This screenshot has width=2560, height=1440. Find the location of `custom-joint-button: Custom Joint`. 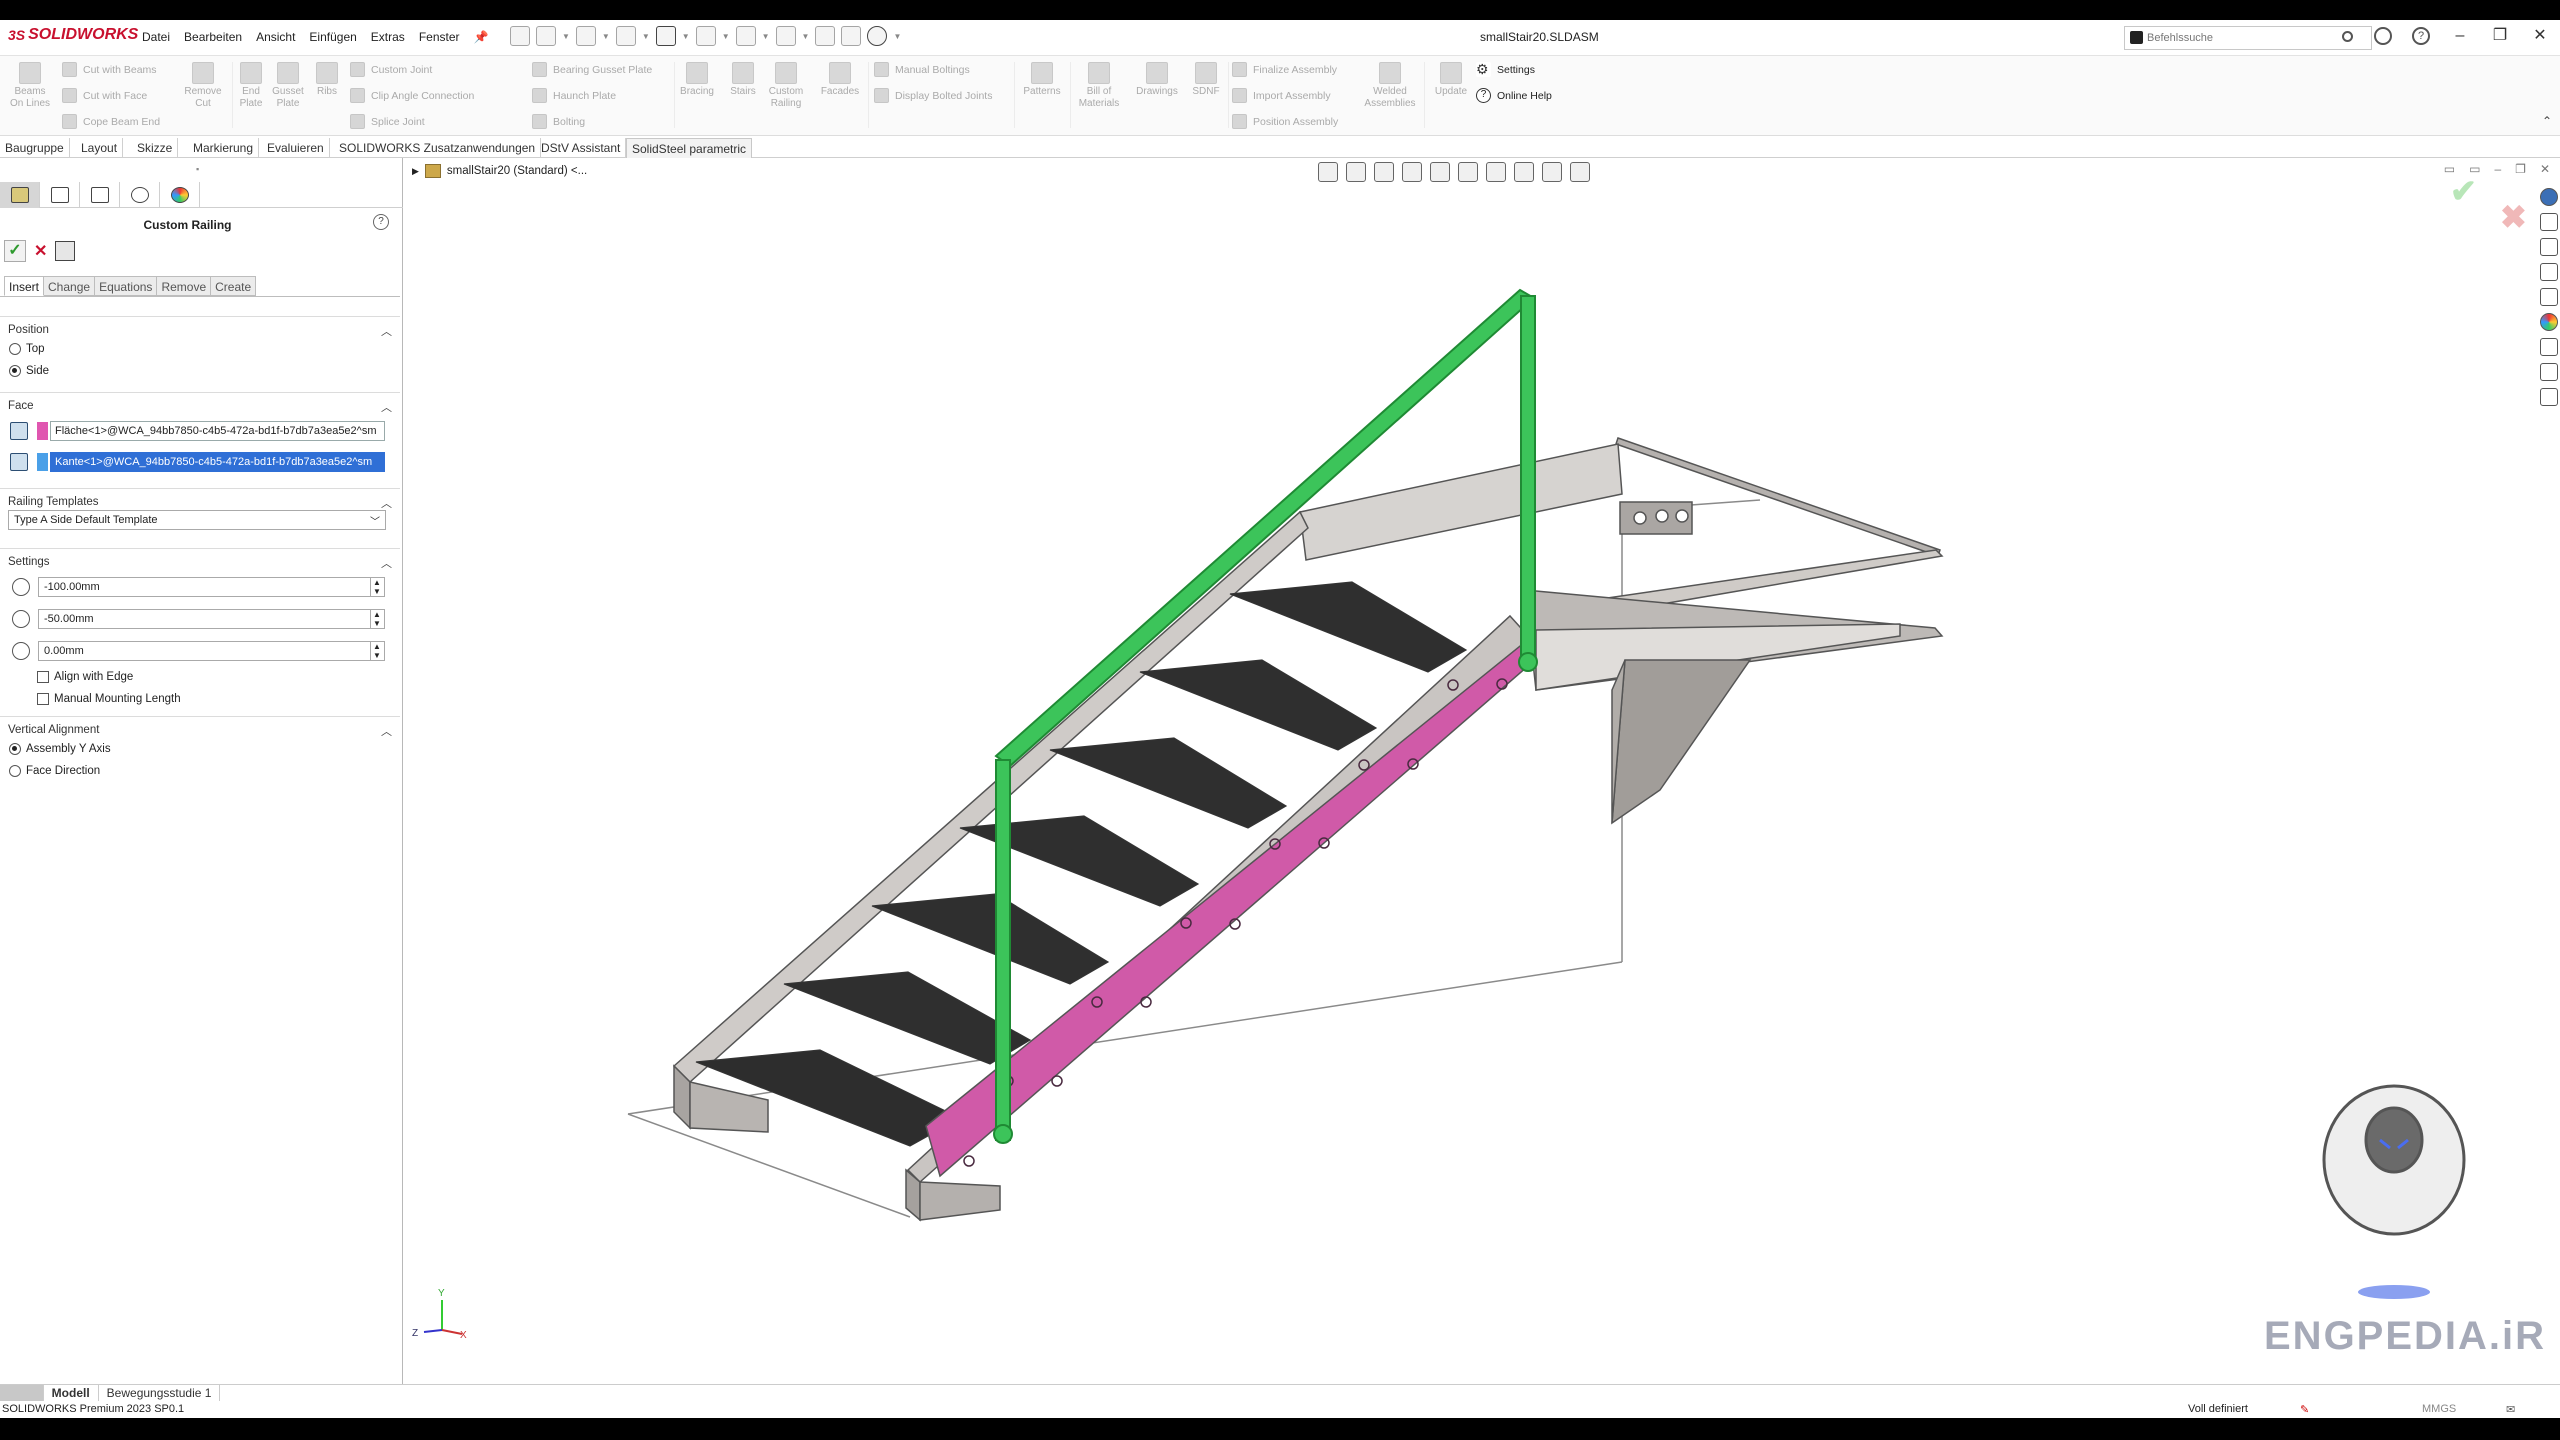

custom-joint-button: Custom Joint is located at coordinates (391, 69).